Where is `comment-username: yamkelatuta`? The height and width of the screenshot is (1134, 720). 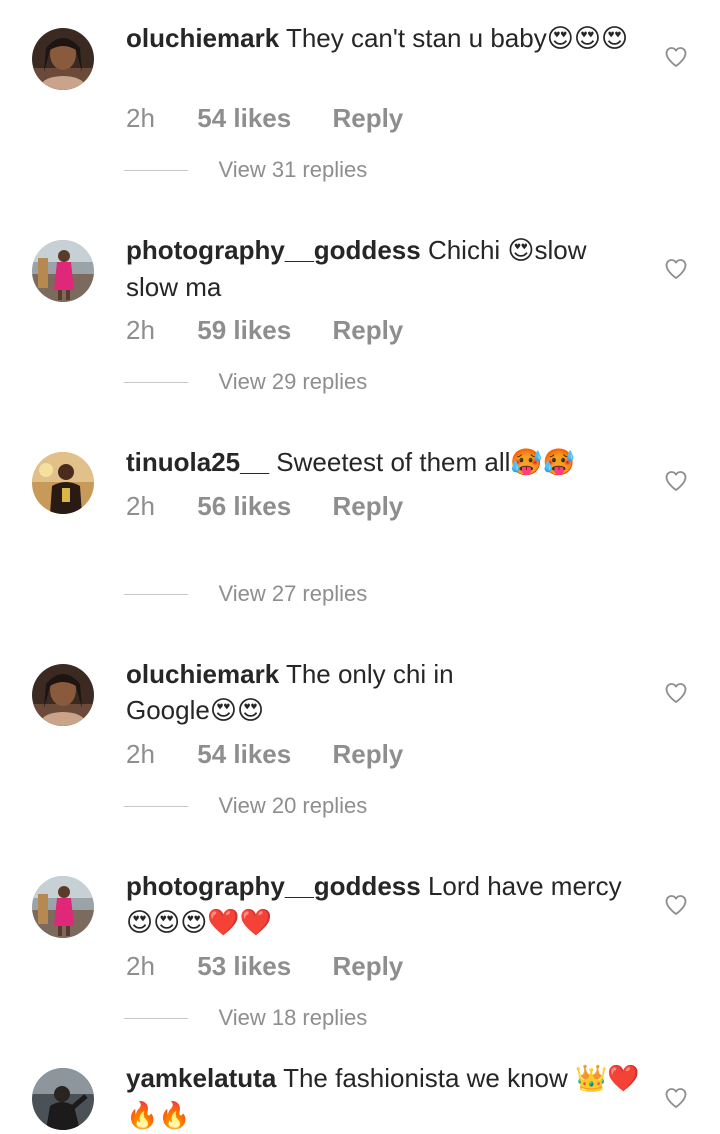
comment-username: yamkelatuta is located at coordinates (201, 1078).